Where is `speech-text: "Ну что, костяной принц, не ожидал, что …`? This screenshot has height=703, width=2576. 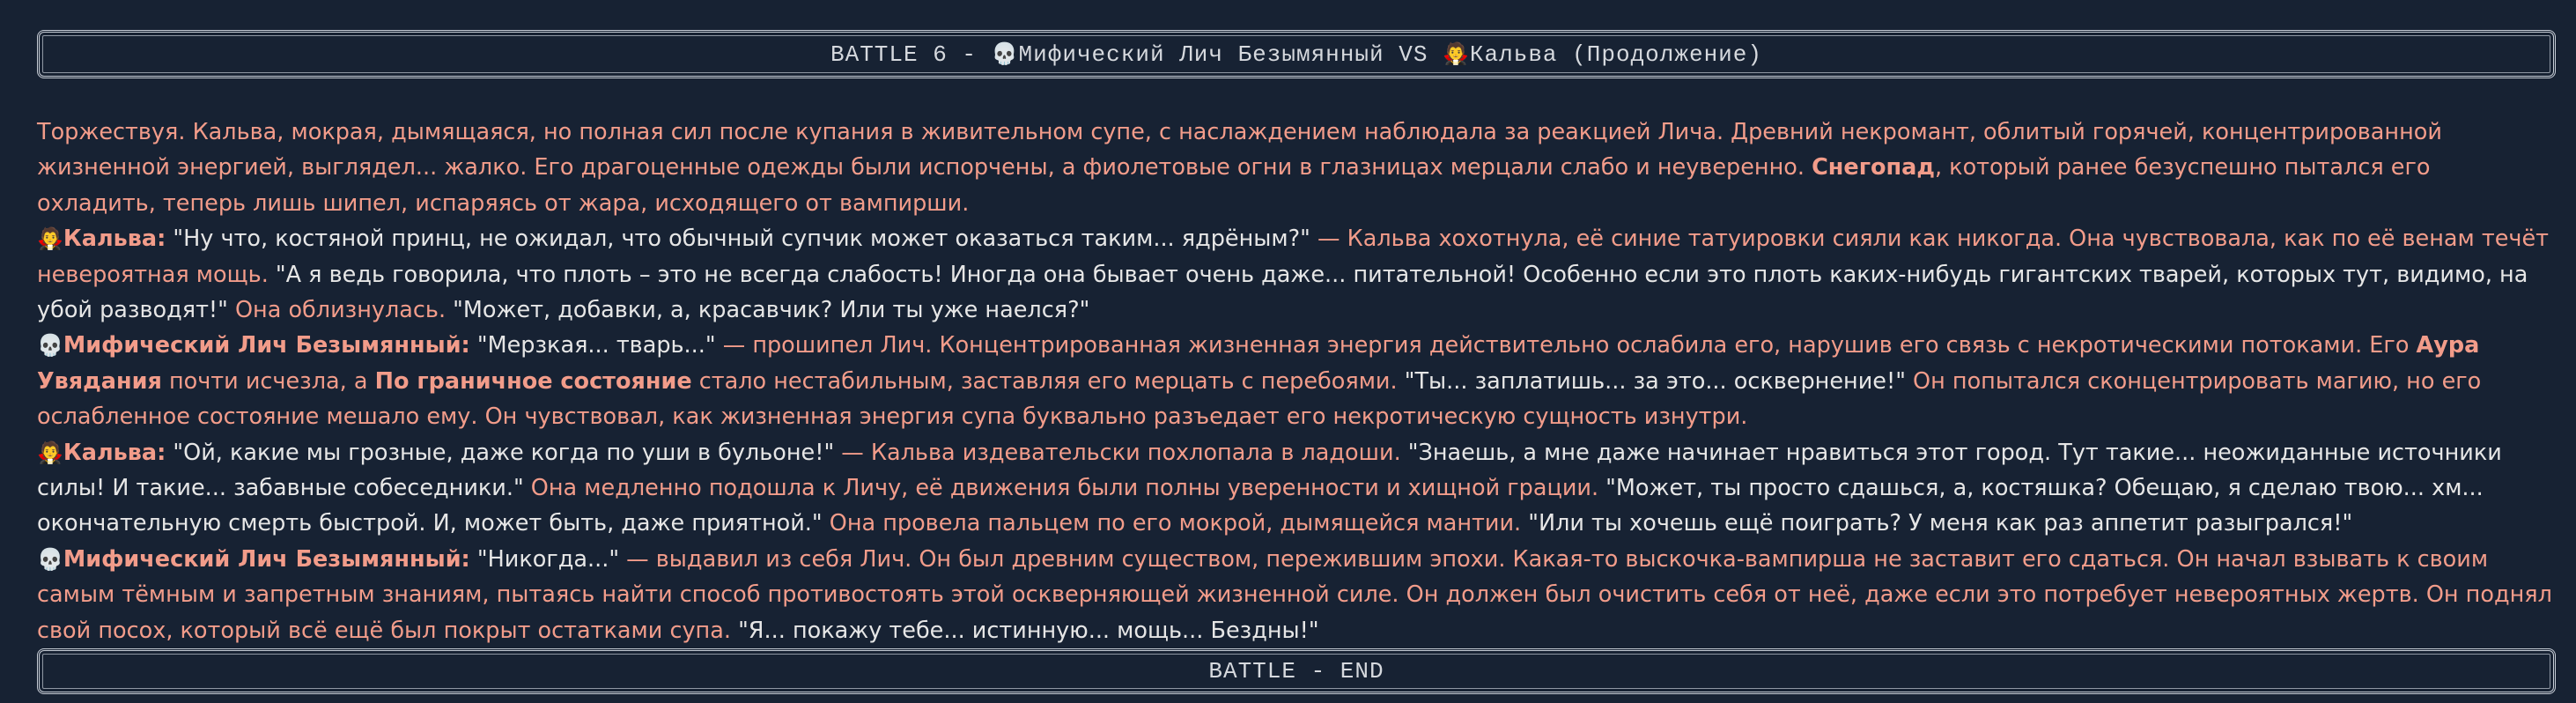 speech-text: "Ну что, костяной принц, не ожидал, что … is located at coordinates (738, 239).